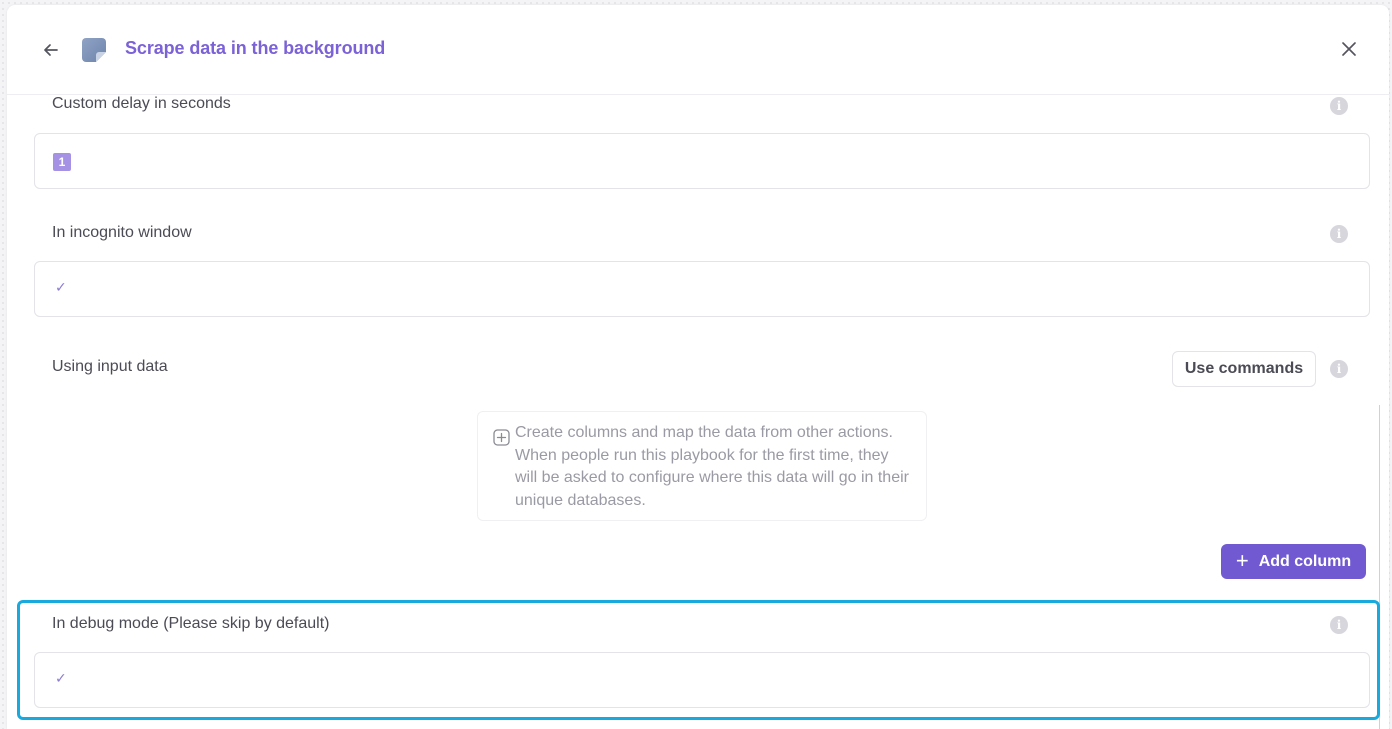  What do you see at coordinates (702, 289) in the screenshot?
I see `incognito-field: ✓` at bounding box center [702, 289].